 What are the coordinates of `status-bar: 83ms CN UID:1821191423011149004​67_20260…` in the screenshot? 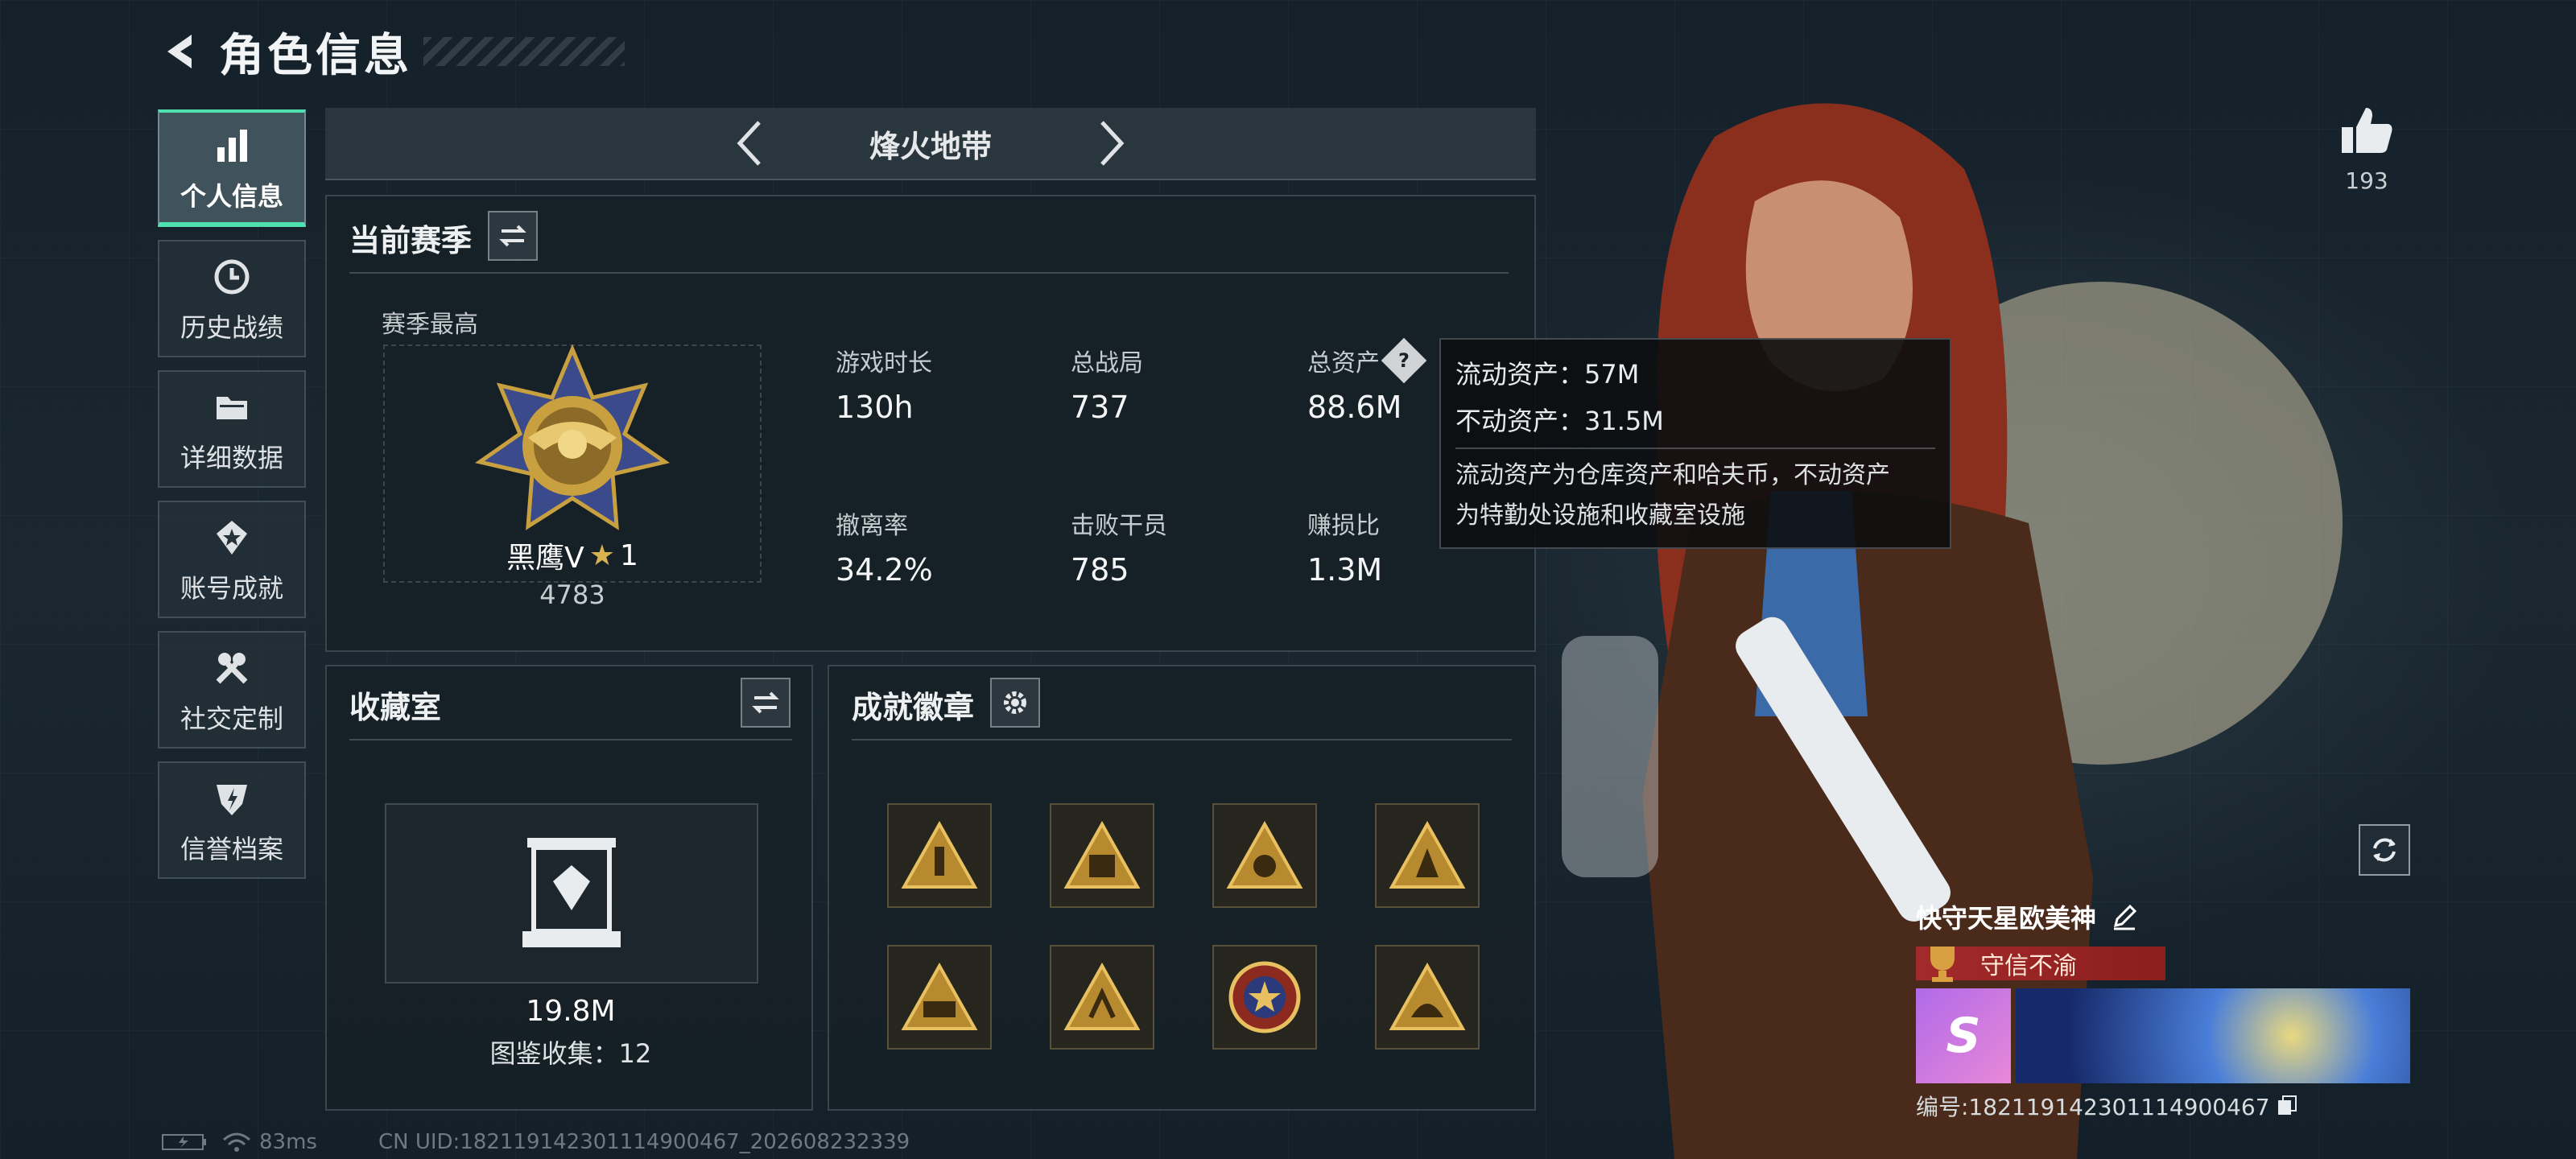 It's located at (535, 1142).